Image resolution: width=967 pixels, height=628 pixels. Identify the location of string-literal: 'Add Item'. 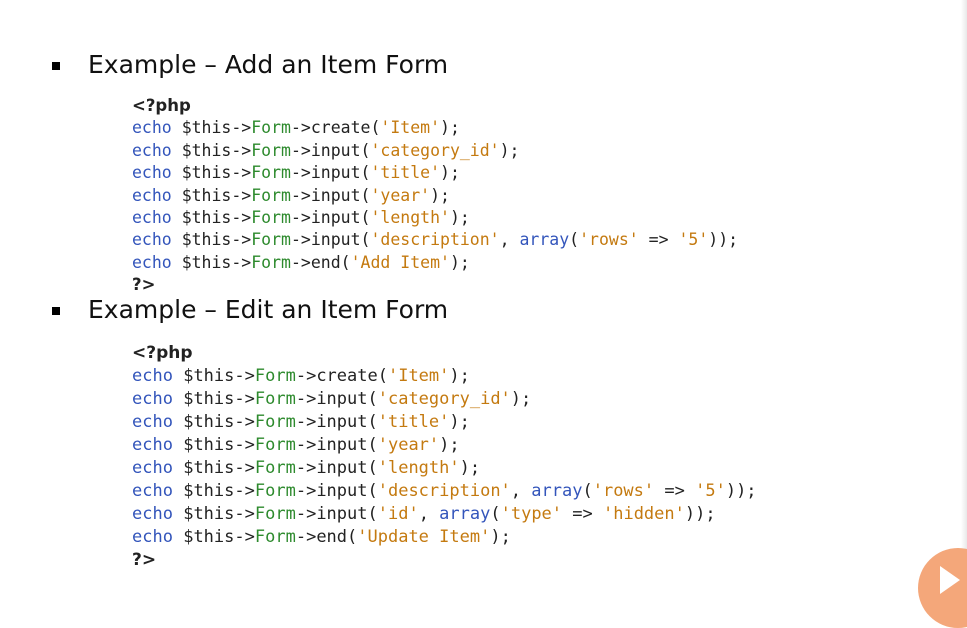
(400, 262).